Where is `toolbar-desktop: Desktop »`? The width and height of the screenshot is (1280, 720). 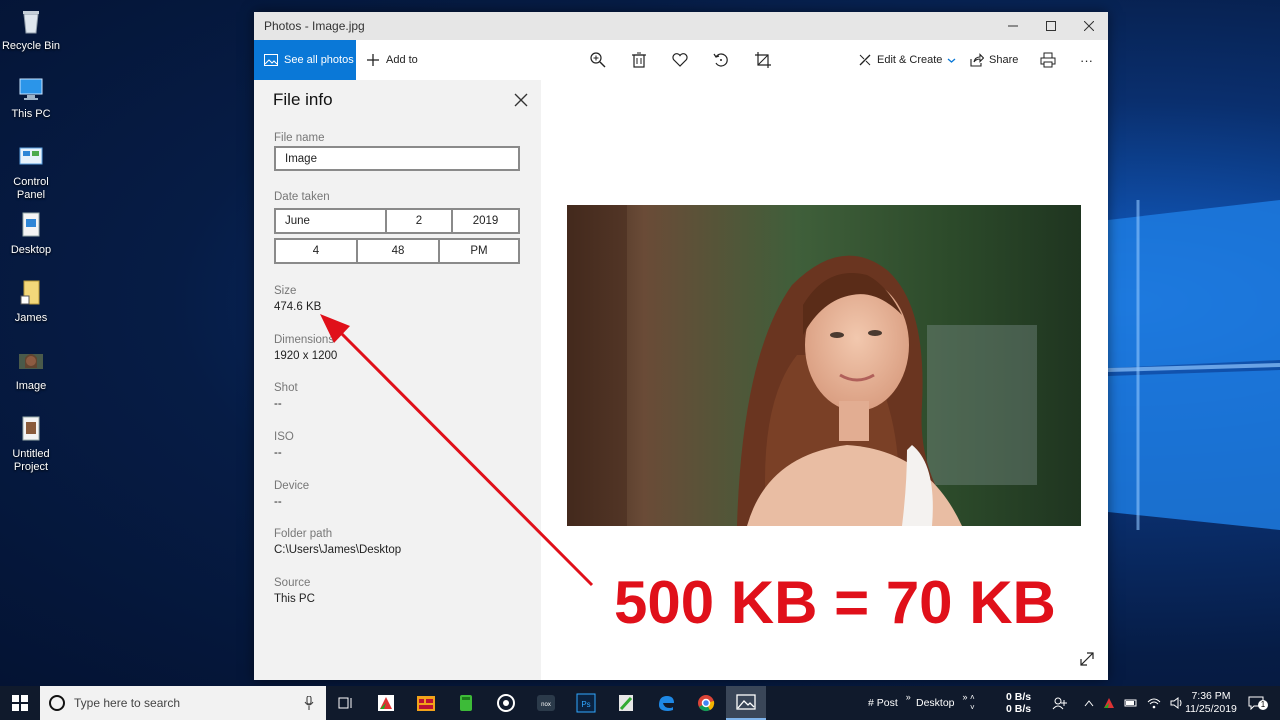
toolbar-desktop: Desktop » is located at coordinates (942, 703).